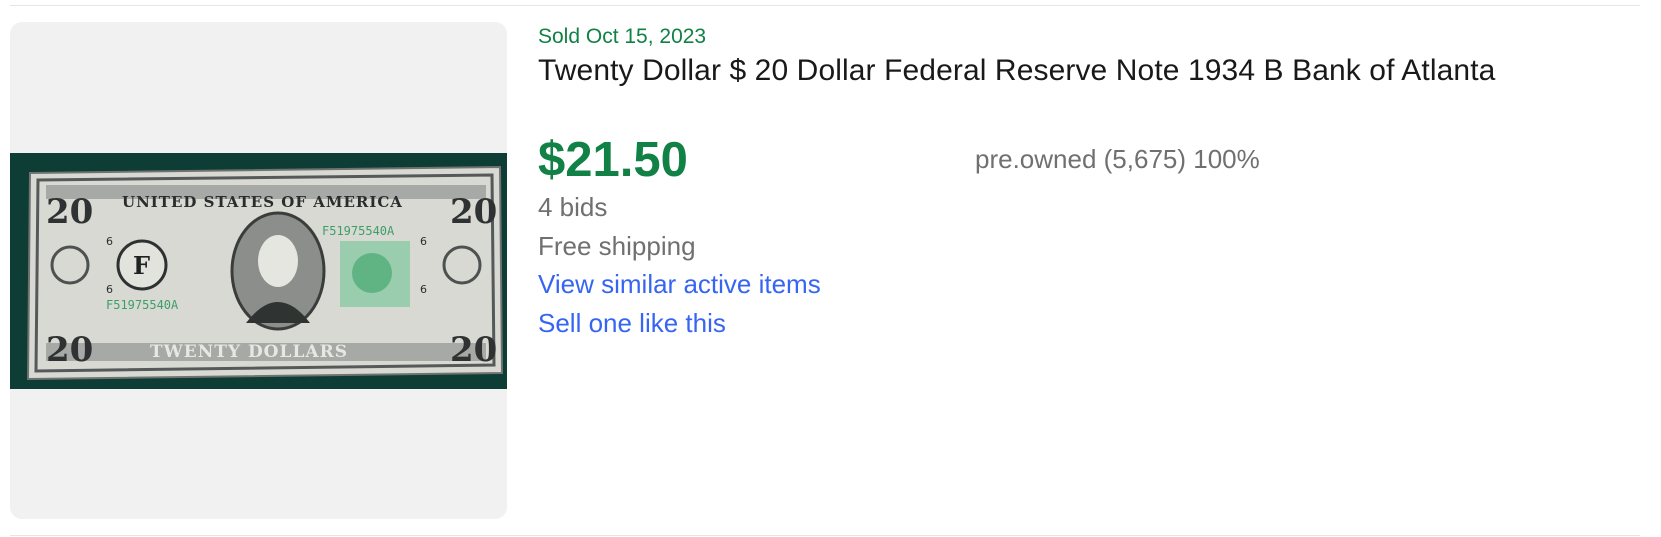 This screenshot has height=537, width=1661. What do you see at coordinates (825, 535) in the screenshot?
I see `bottom-divider` at bounding box center [825, 535].